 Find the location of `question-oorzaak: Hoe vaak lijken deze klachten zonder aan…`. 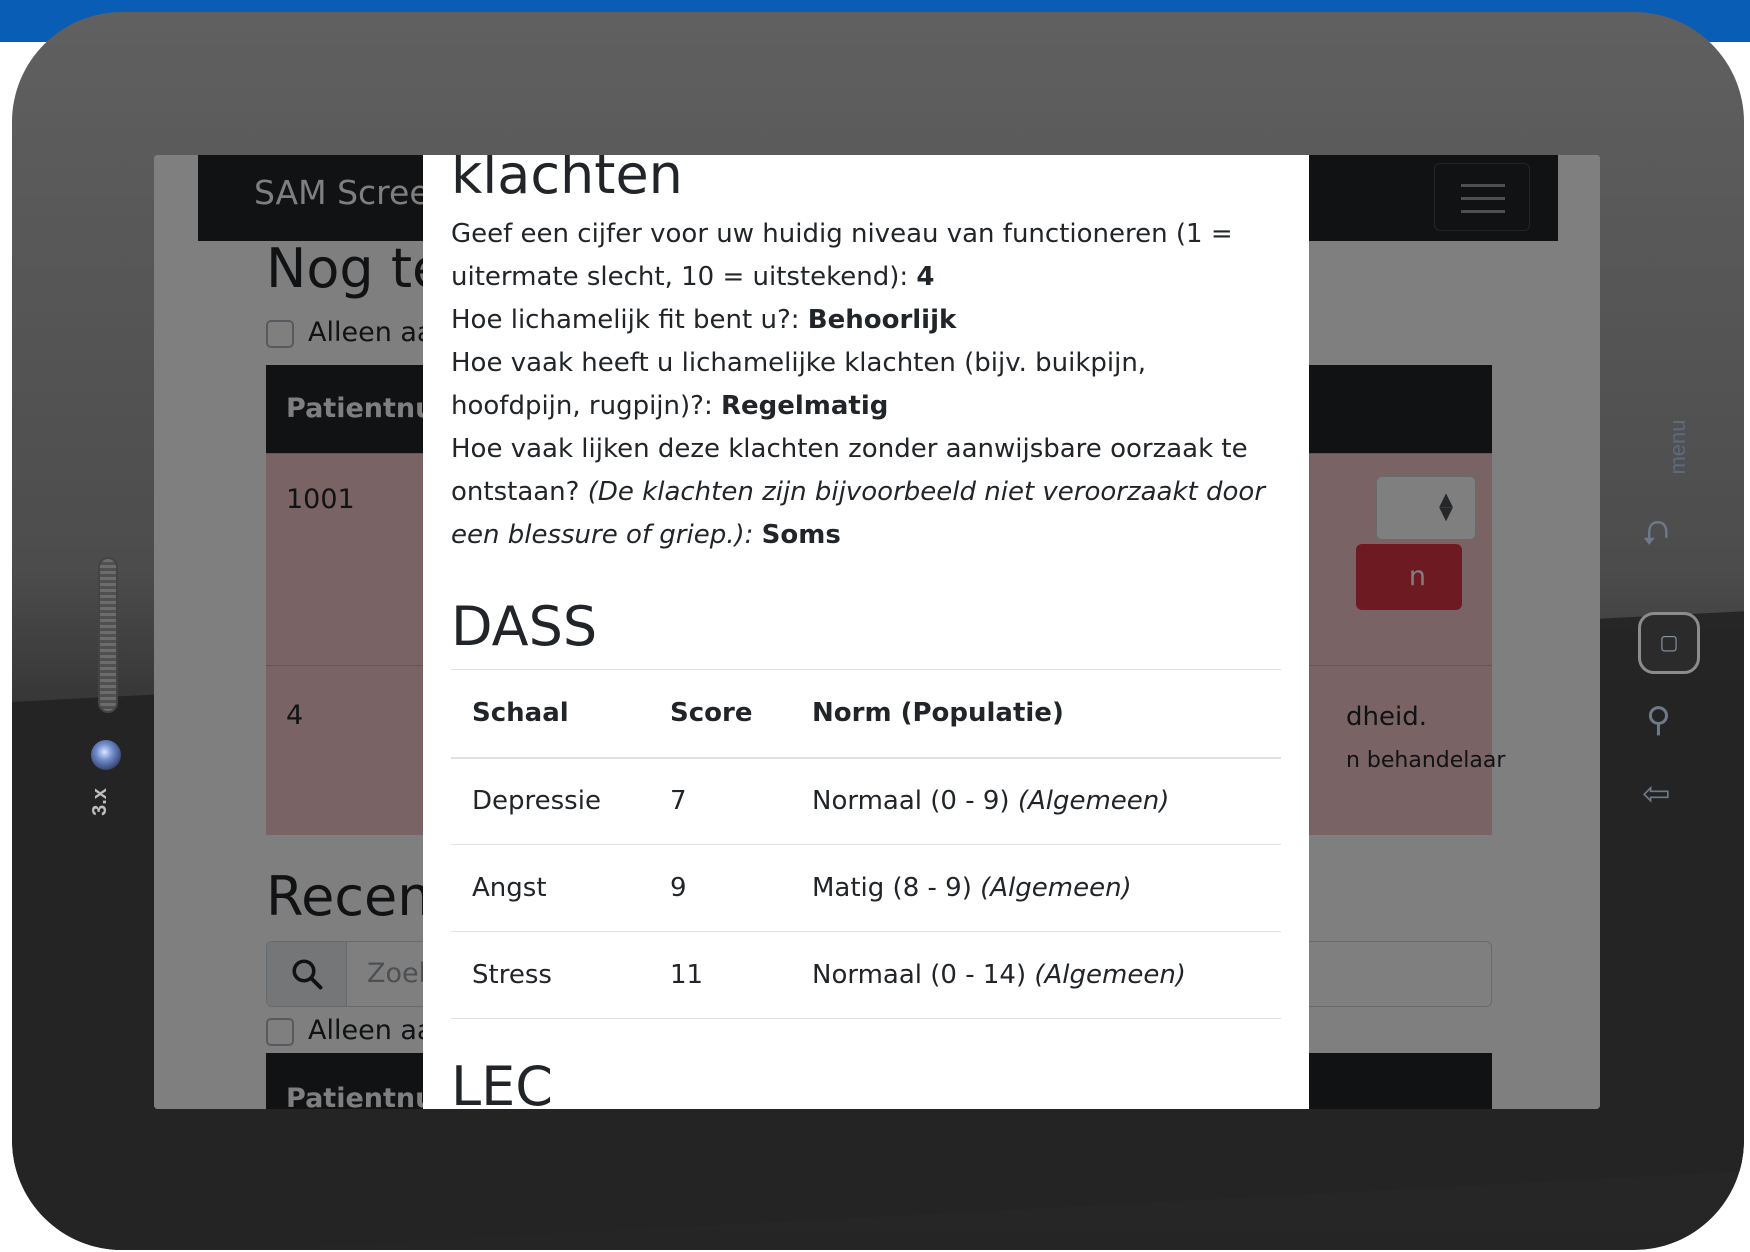

question-oorzaak: Hoe vaak lijken deze klachten zonder aan… is located at coordinates (858, 492).